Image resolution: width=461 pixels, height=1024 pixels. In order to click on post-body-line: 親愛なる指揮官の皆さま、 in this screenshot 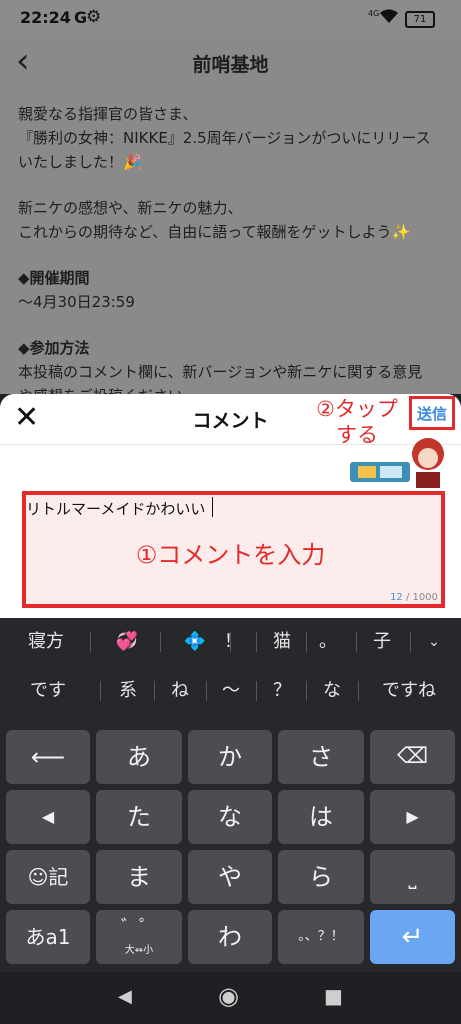, I will do `click(108, 114)`.